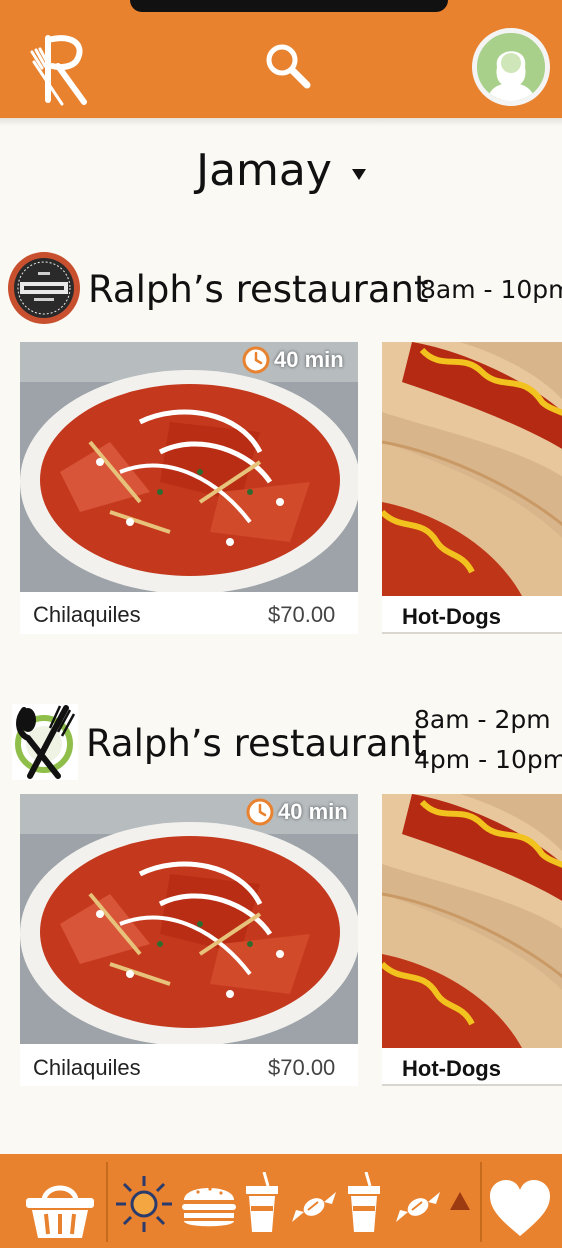 This screenshot has height=1248, width=562. I want to click on user-avatar-icon, so click(511, 67).